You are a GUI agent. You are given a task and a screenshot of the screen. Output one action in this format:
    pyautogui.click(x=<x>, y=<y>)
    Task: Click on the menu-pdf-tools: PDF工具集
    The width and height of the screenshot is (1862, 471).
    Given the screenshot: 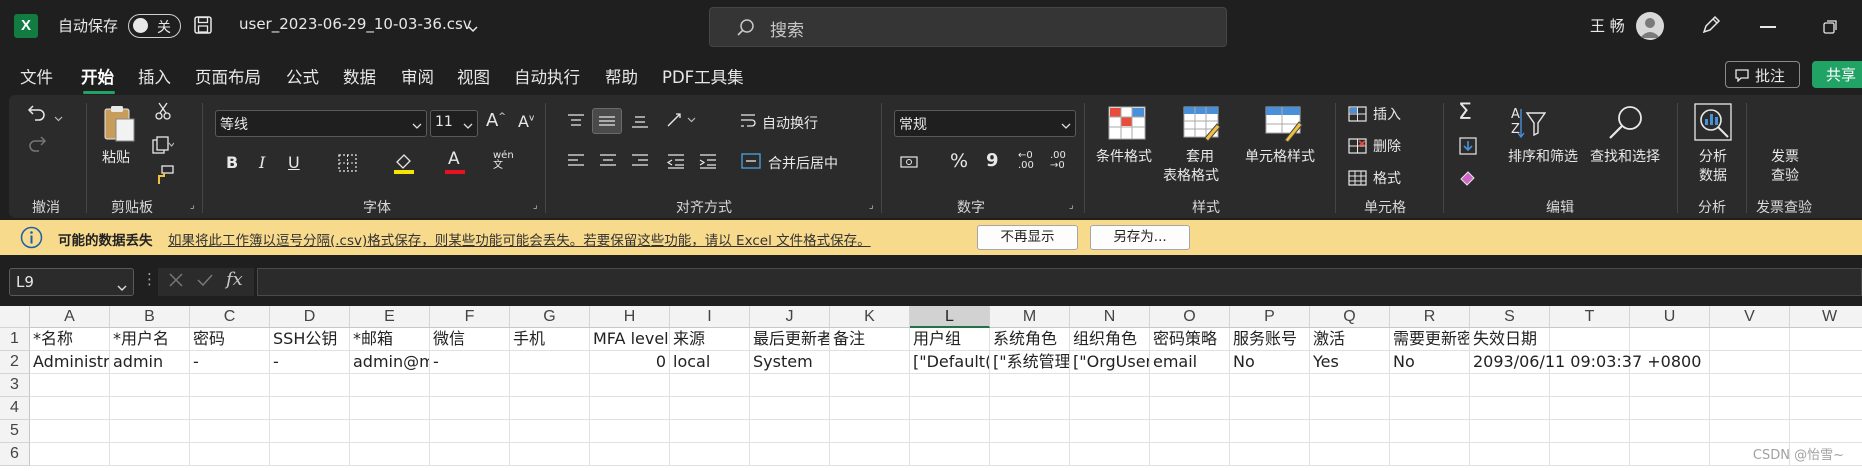 What is the action you would take?
    pyautogui.click(x=703, y=76)
    